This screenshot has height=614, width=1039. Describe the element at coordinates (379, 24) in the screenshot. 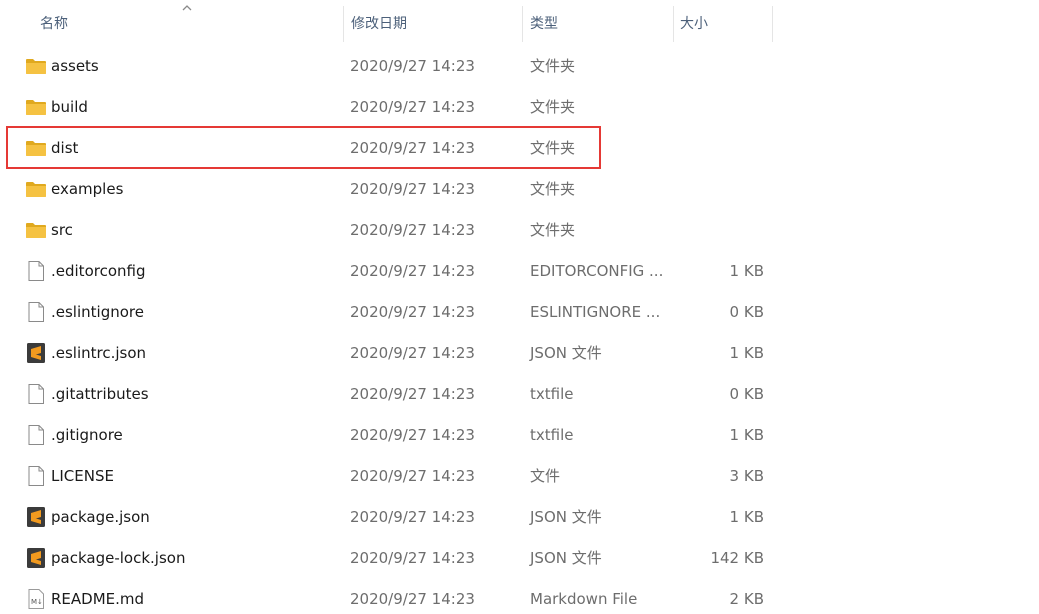

I see `column-header-date-label: 修改日期` at that location.